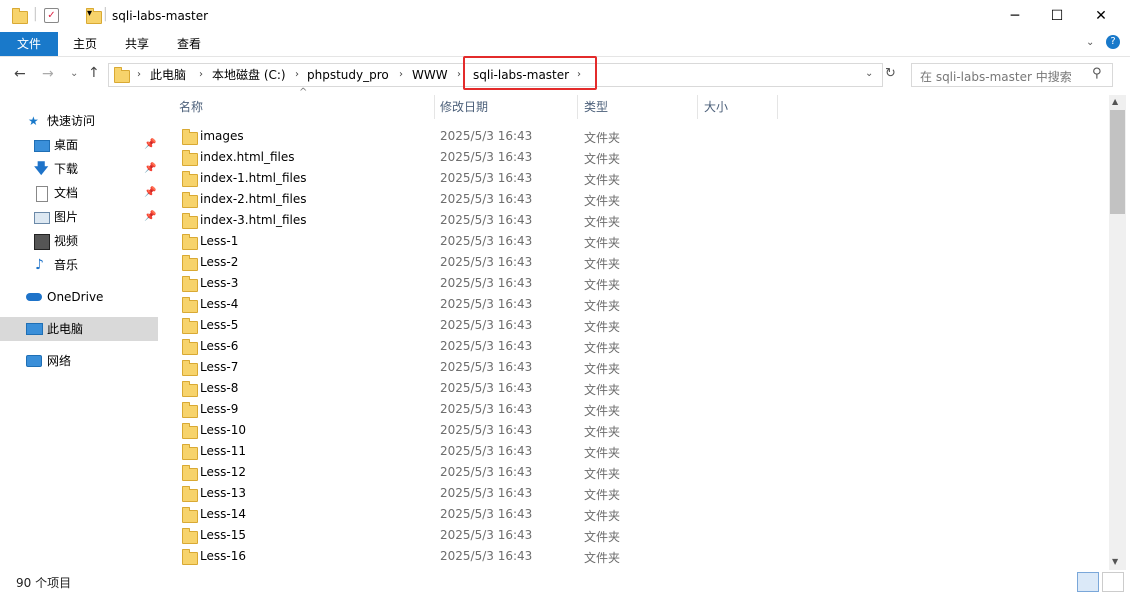 The image size is (1130, 596). I want to click on table-row: index-1.html_files 2025/5/3 16:43 文件夹, so click(635, 179).